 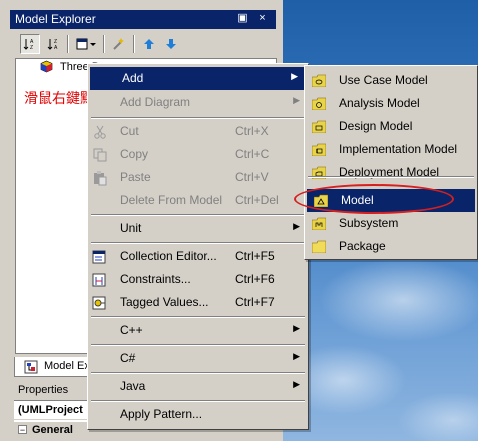 What do you see at coordinates (135, 177) in the screenshot?
I see `menu-item-label: Paste` at bounding box center [135, 177].